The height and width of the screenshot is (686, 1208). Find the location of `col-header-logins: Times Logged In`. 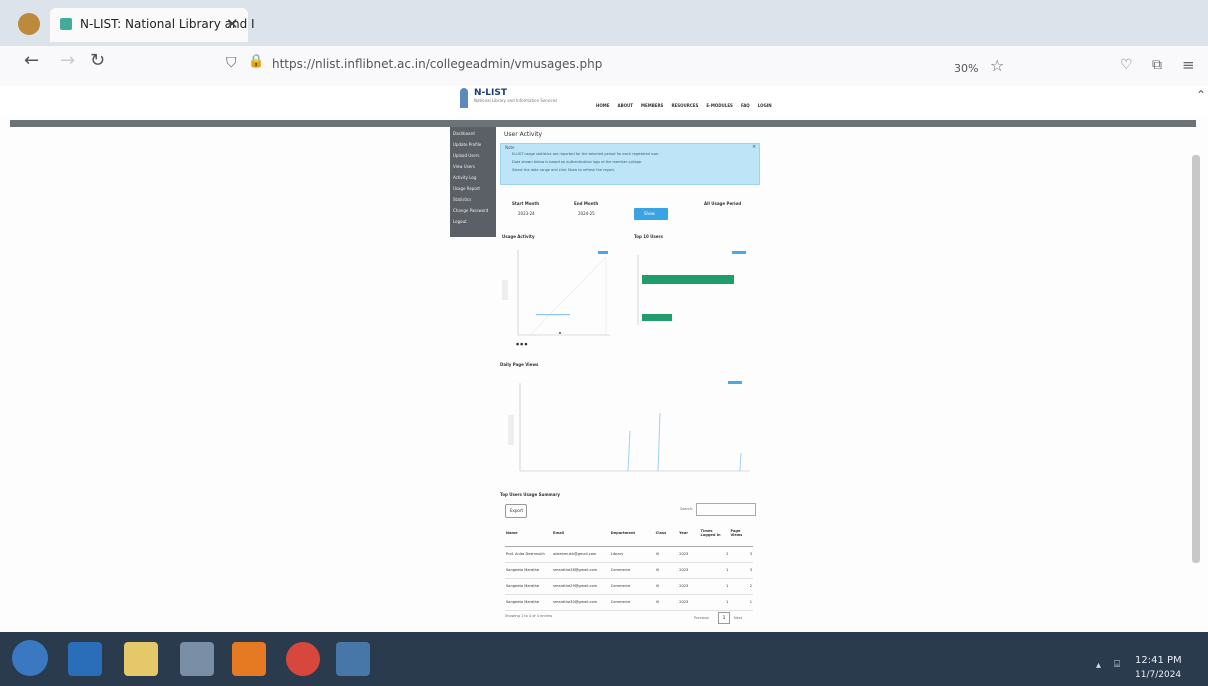

col-header-logins: Times Logged In is located at coordinates (715, 533).